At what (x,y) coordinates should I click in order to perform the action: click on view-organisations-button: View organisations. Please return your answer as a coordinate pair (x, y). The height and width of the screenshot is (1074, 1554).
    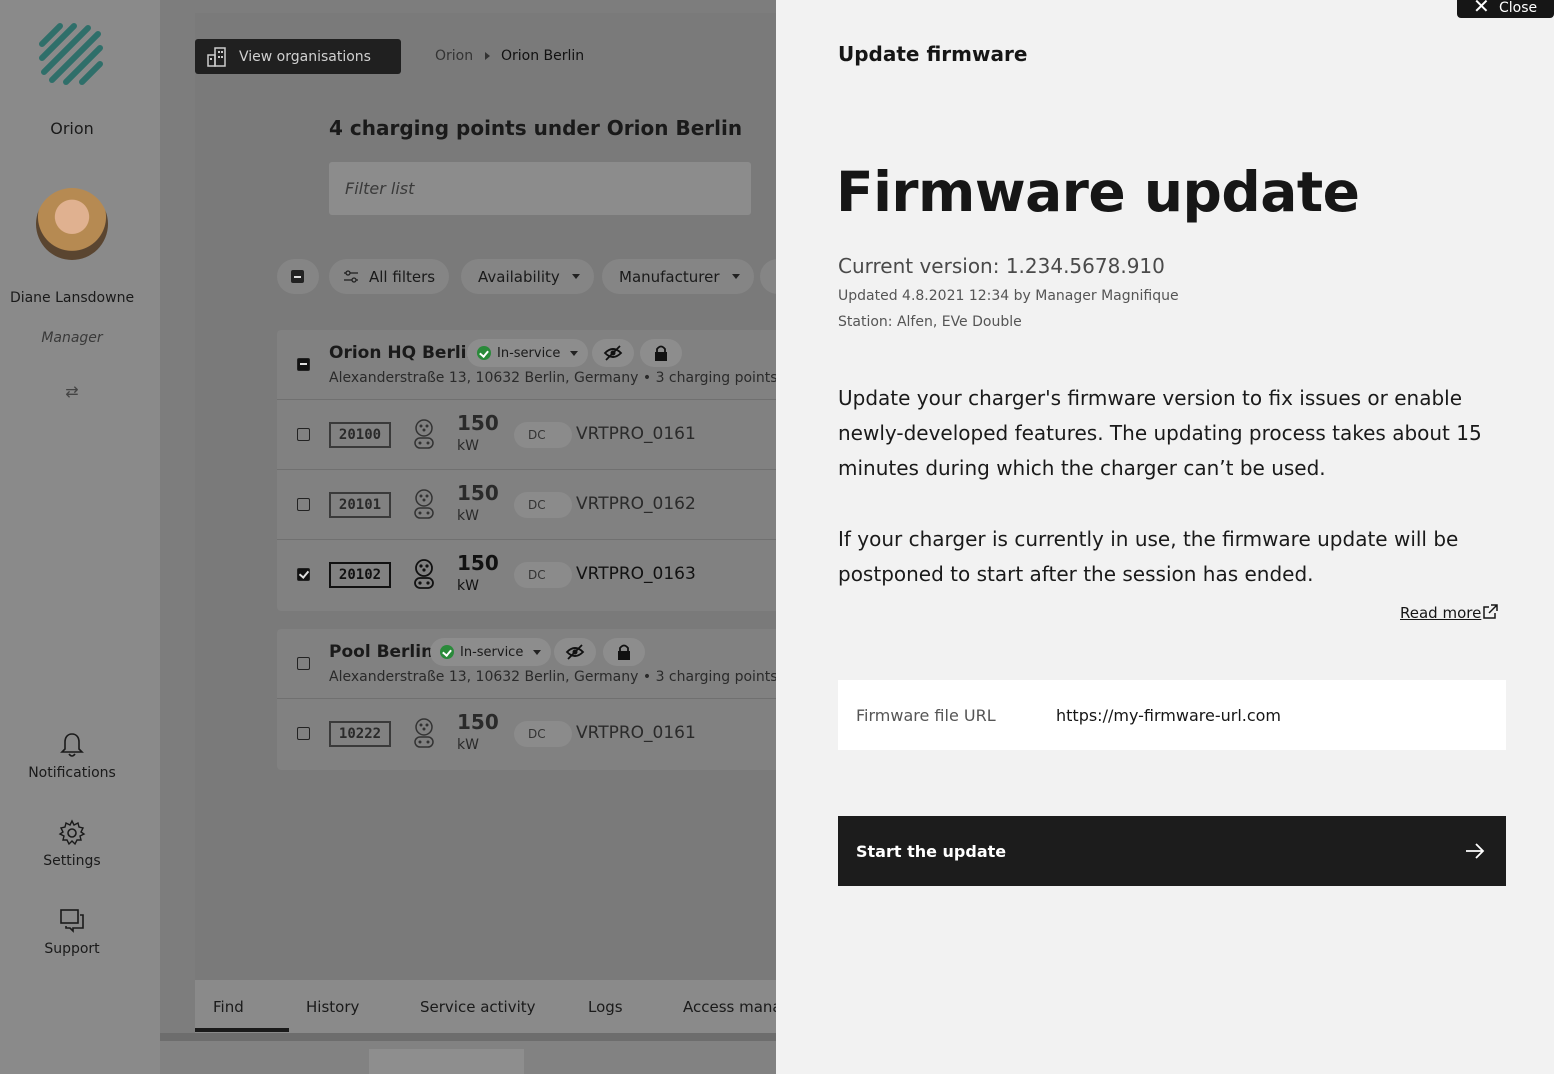
    Looking at the image, I should click on (298, 56).